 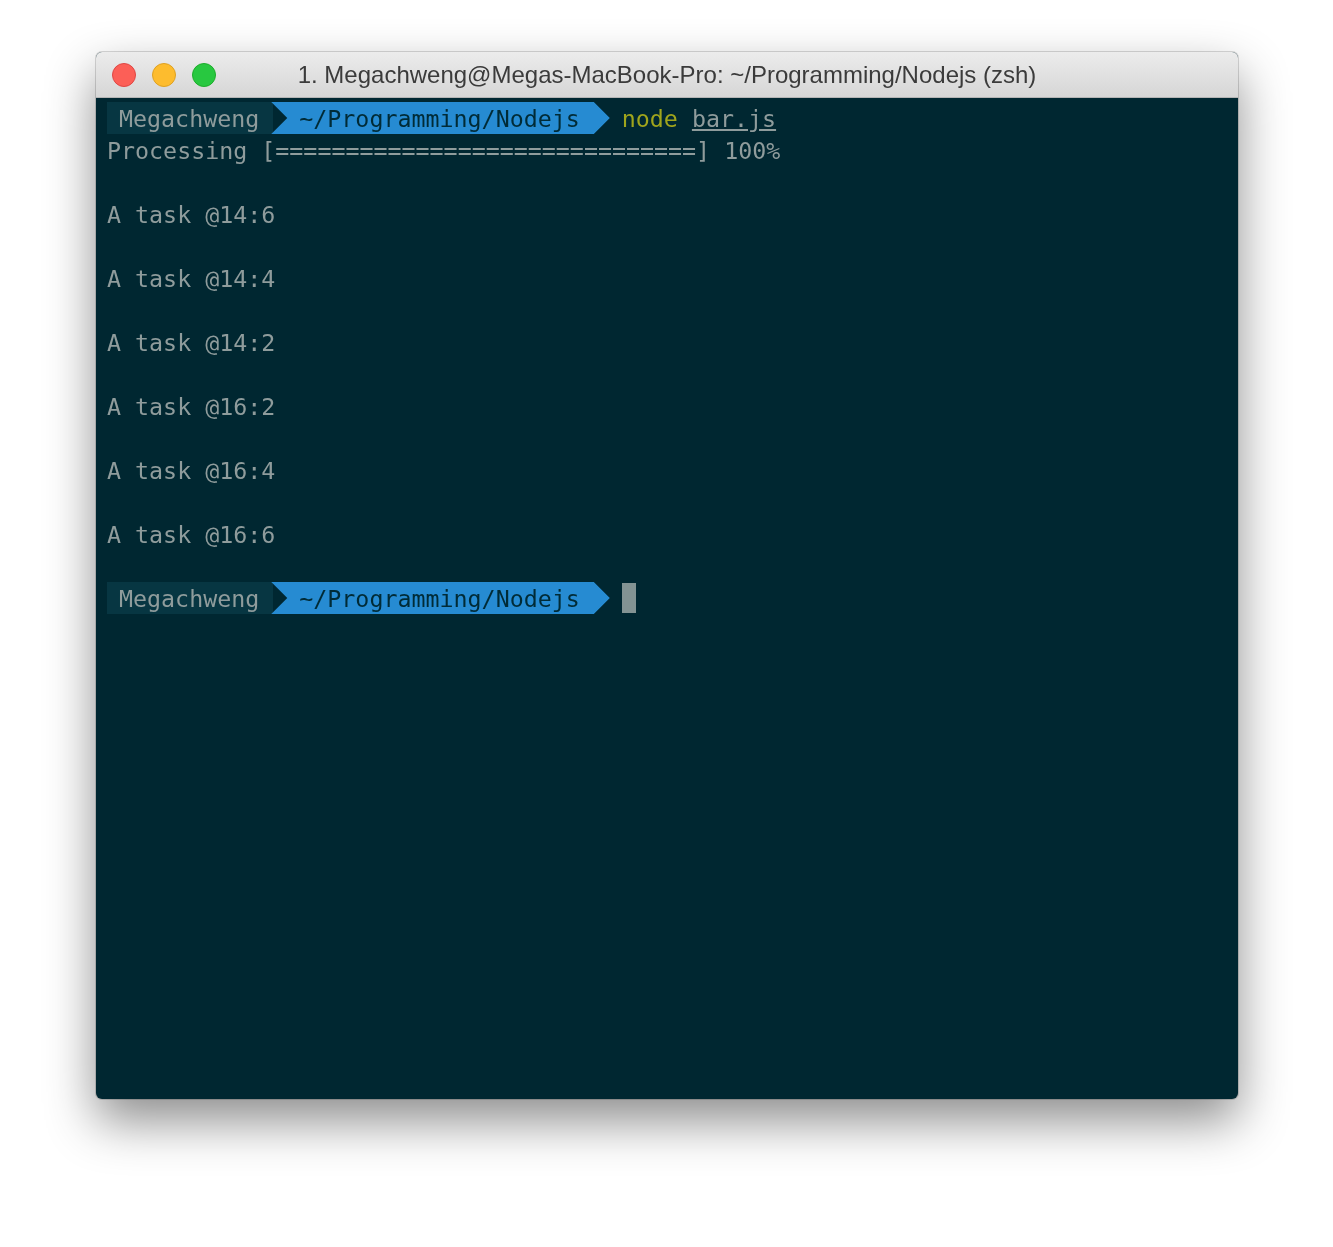 I want to click on output-line: A task @14:4, so click(x=191, y=278).